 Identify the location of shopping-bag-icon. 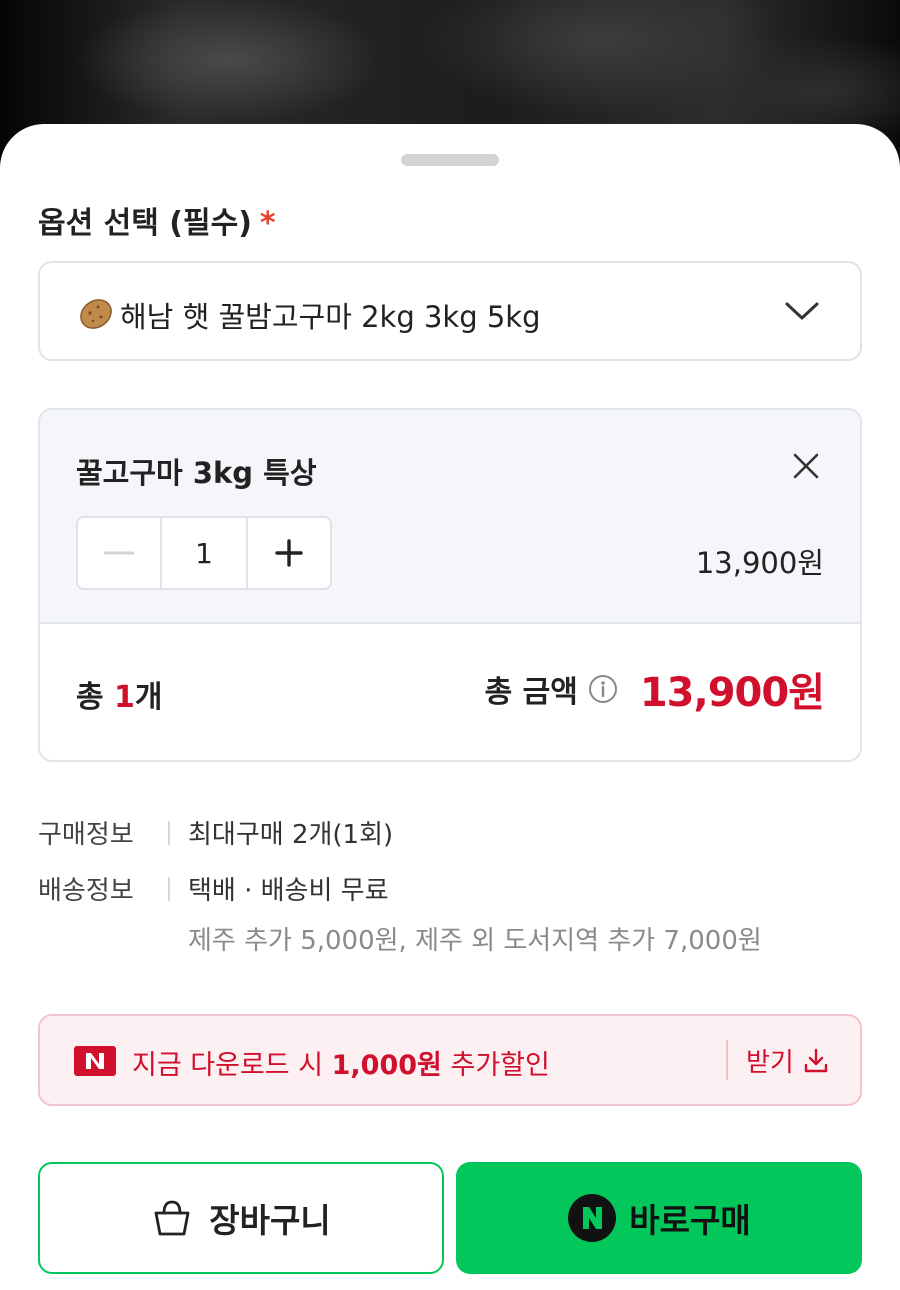
(172, 1218).